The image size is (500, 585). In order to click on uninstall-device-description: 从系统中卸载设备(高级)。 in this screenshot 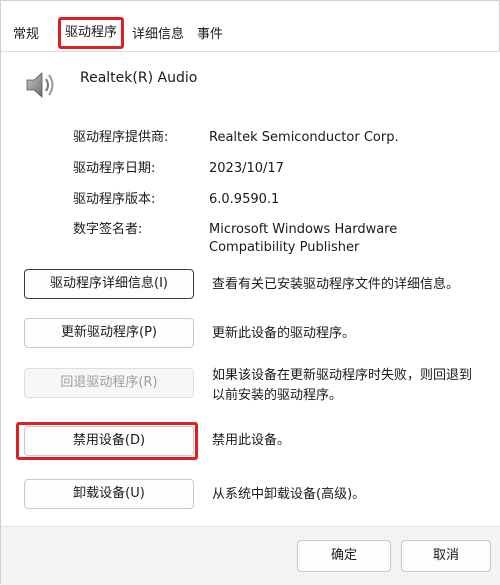, I will do `click(289, 494)`.